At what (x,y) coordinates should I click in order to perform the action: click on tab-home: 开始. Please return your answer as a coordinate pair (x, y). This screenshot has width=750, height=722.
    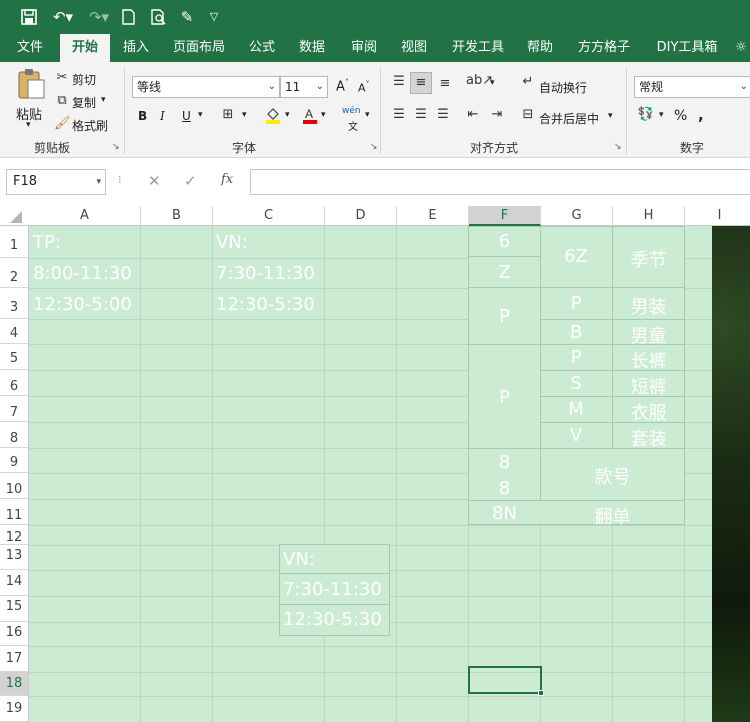
    Looking at the image, I should click on (85, 48).